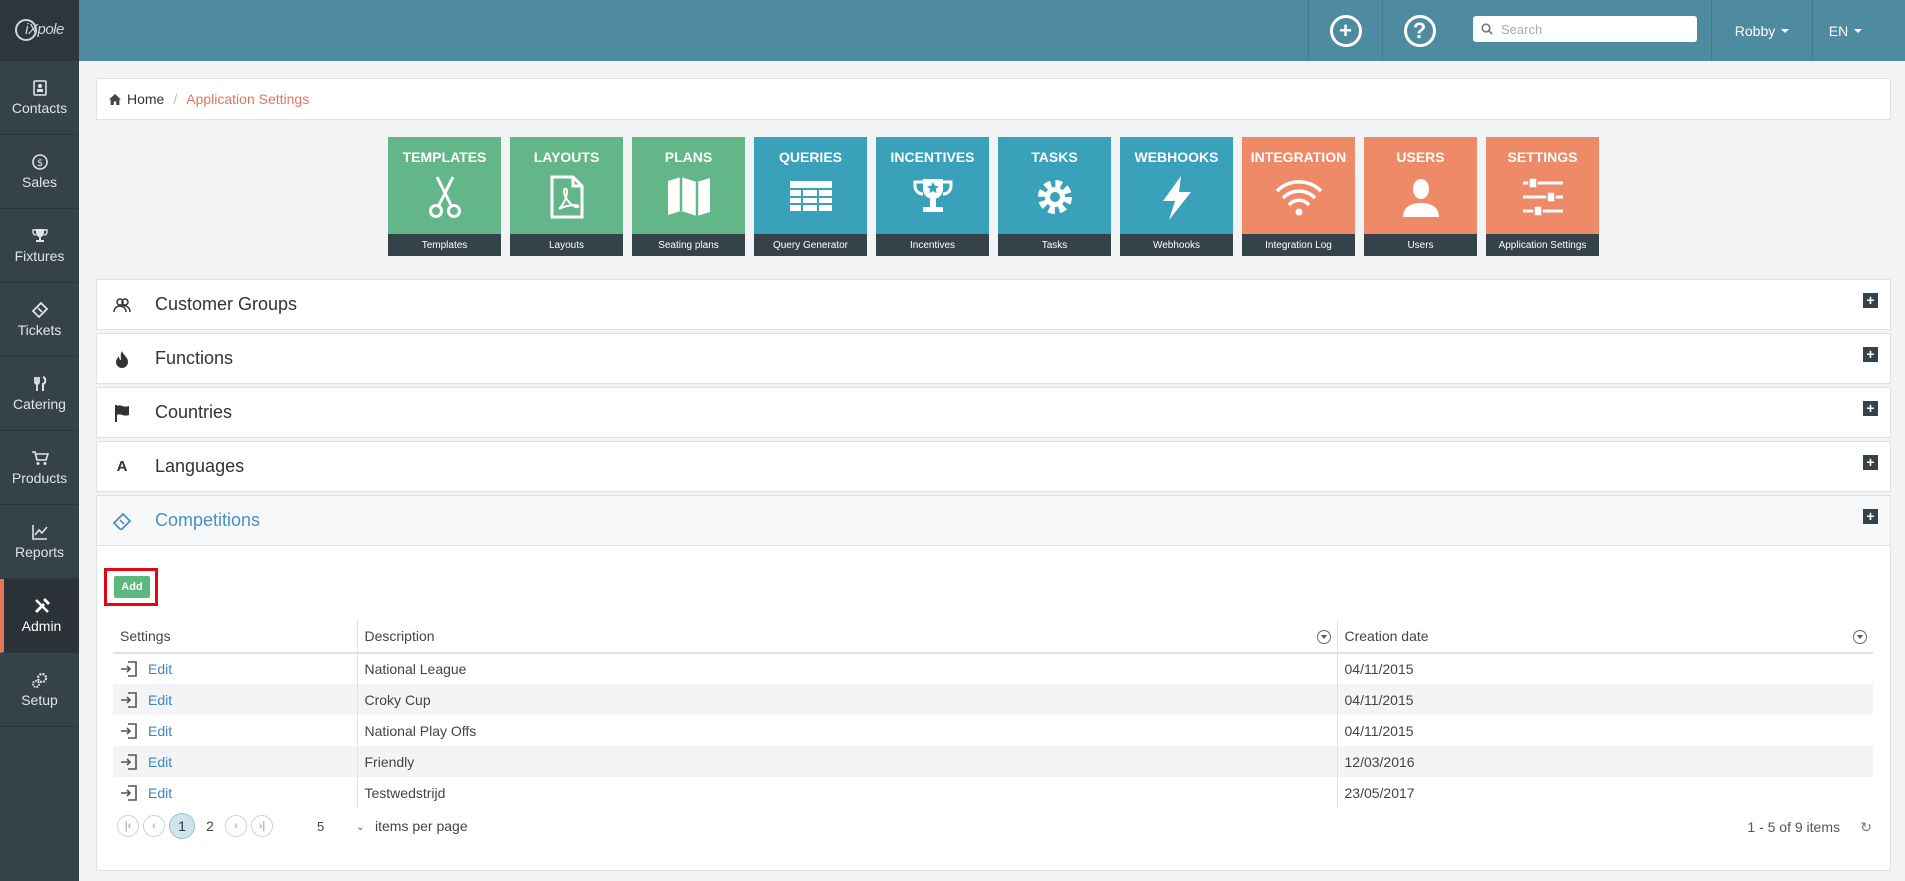 Image resolution: width=1905 pixels, height=881 pixels. What do you see at coordinates (235, 637) in the screenshot?
I see `column-header-settings: Settings` at bounding box center [235, 637].